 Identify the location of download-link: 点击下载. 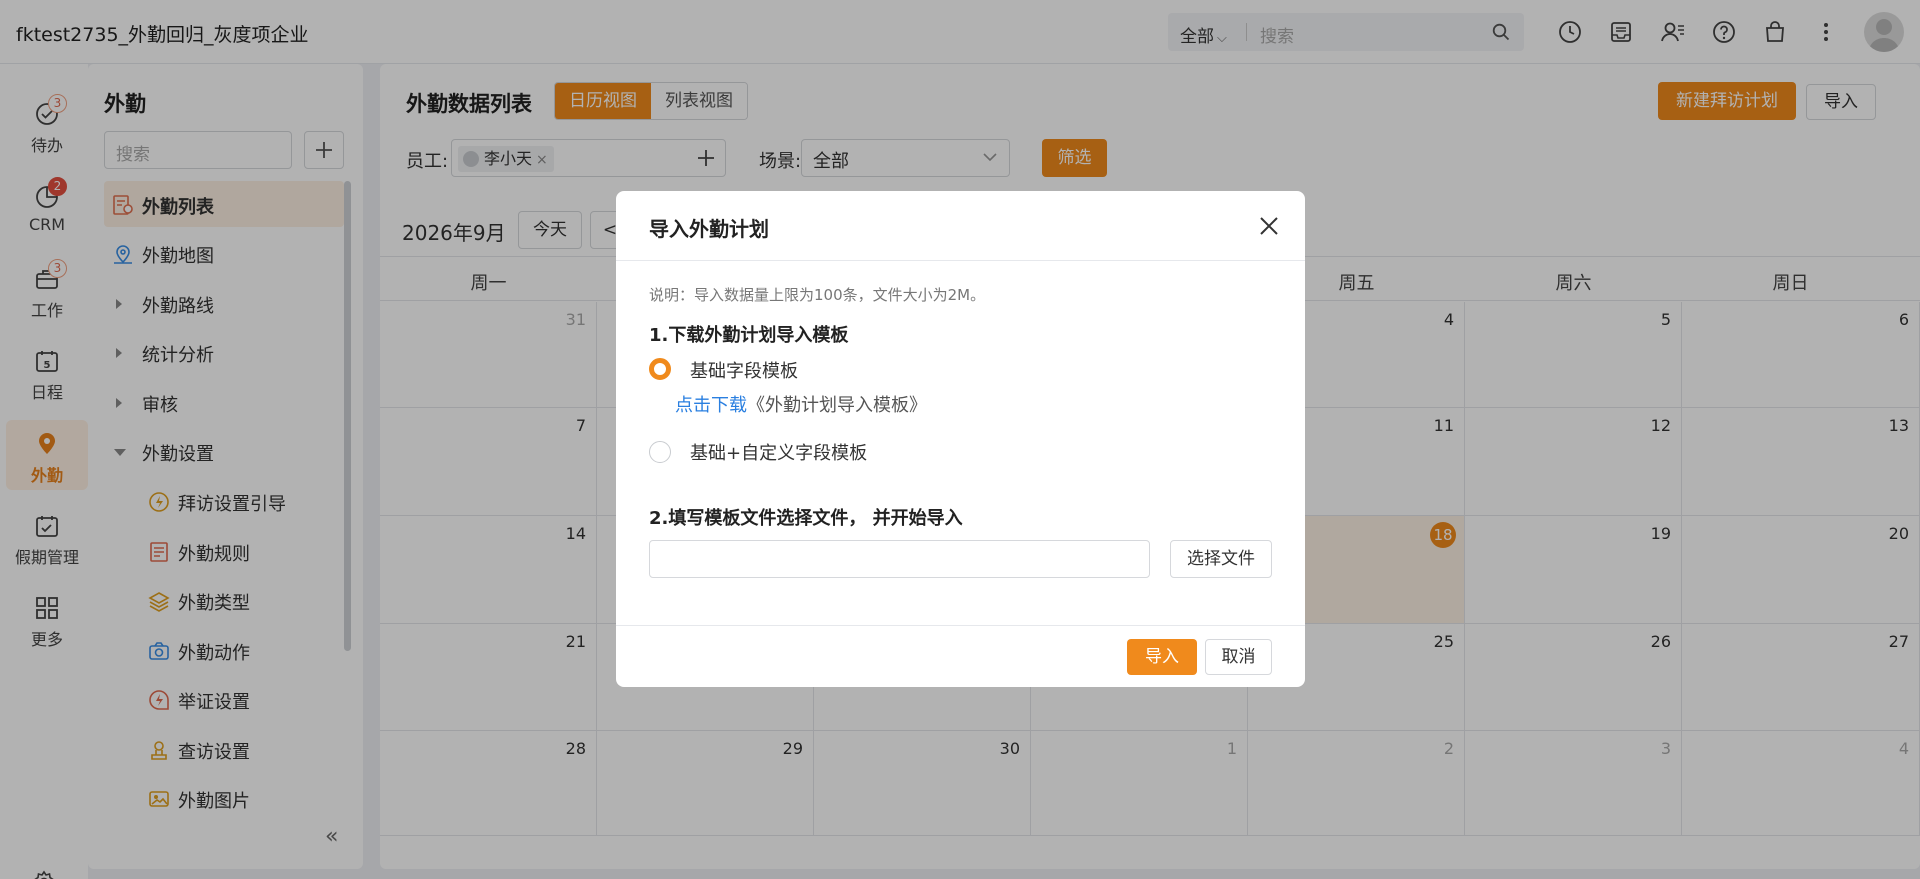
(711, 405).